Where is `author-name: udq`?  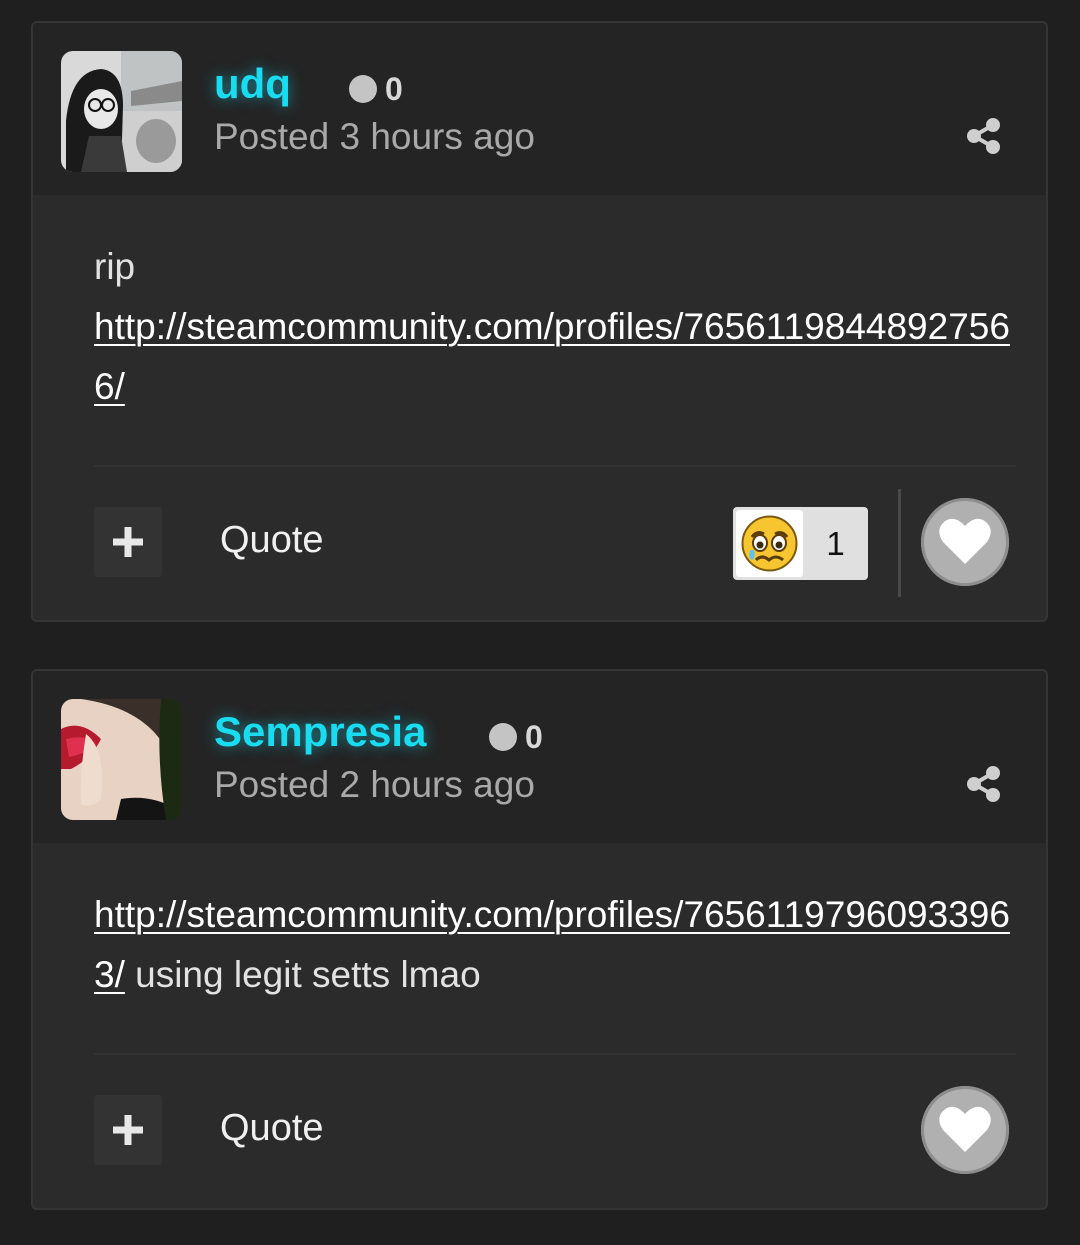 author-name: udq is located at coordinates (252, 84).